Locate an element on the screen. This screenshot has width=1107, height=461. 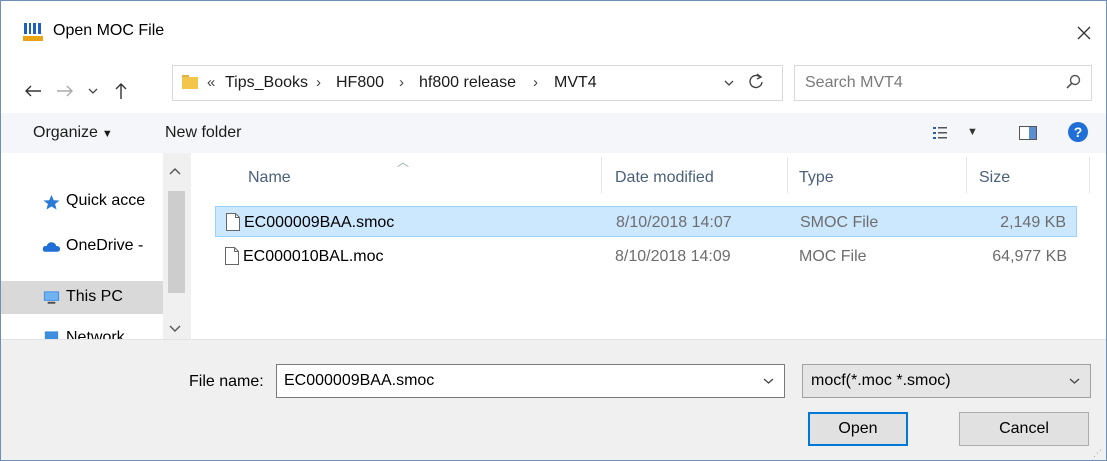
back-button is located at coordinates (33, 91).